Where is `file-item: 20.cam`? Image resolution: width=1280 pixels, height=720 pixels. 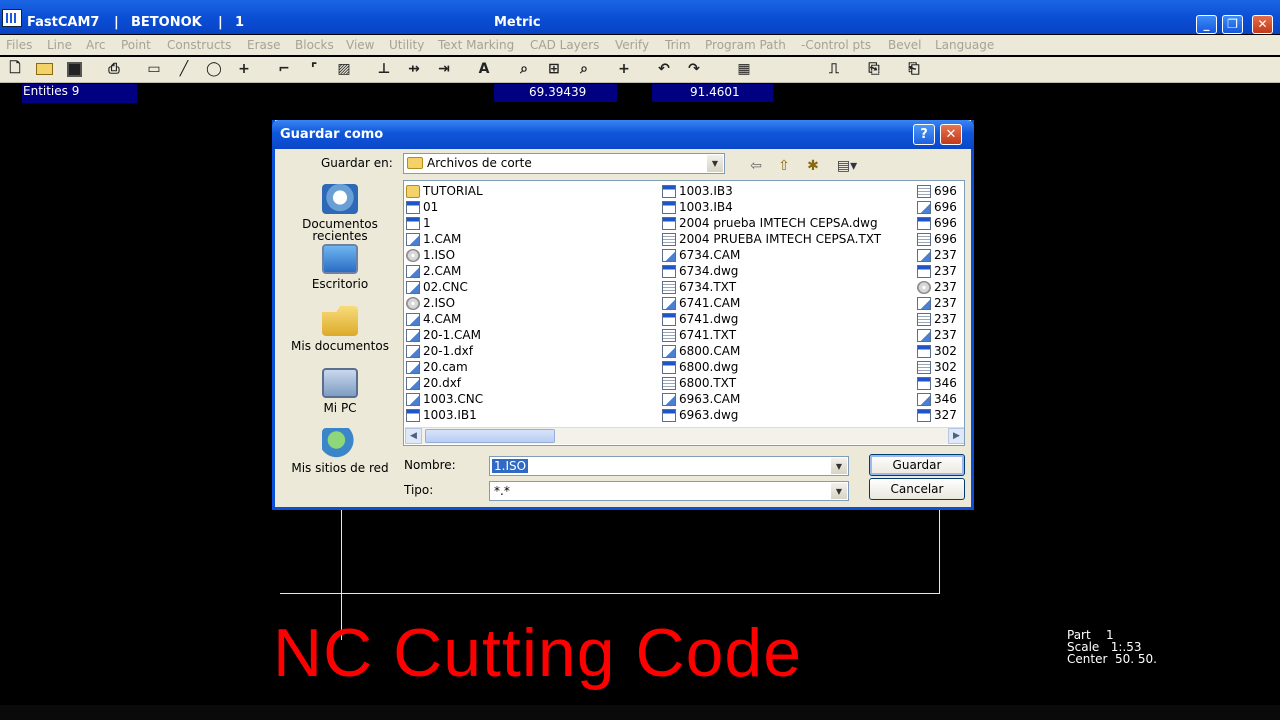 file-item: 20.cam is located at coordinates (444, 367).